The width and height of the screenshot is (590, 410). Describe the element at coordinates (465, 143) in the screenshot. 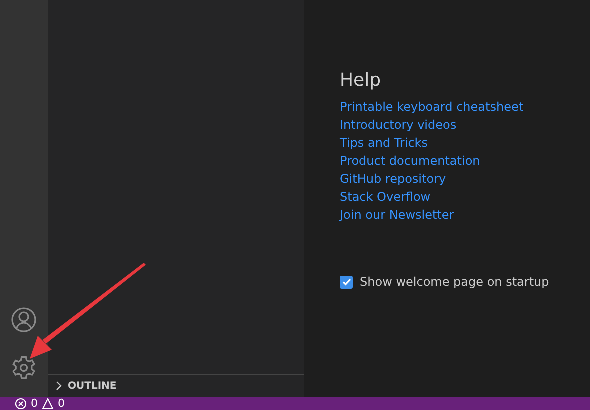

I see `help-link: Tips and Tricks` at that location.